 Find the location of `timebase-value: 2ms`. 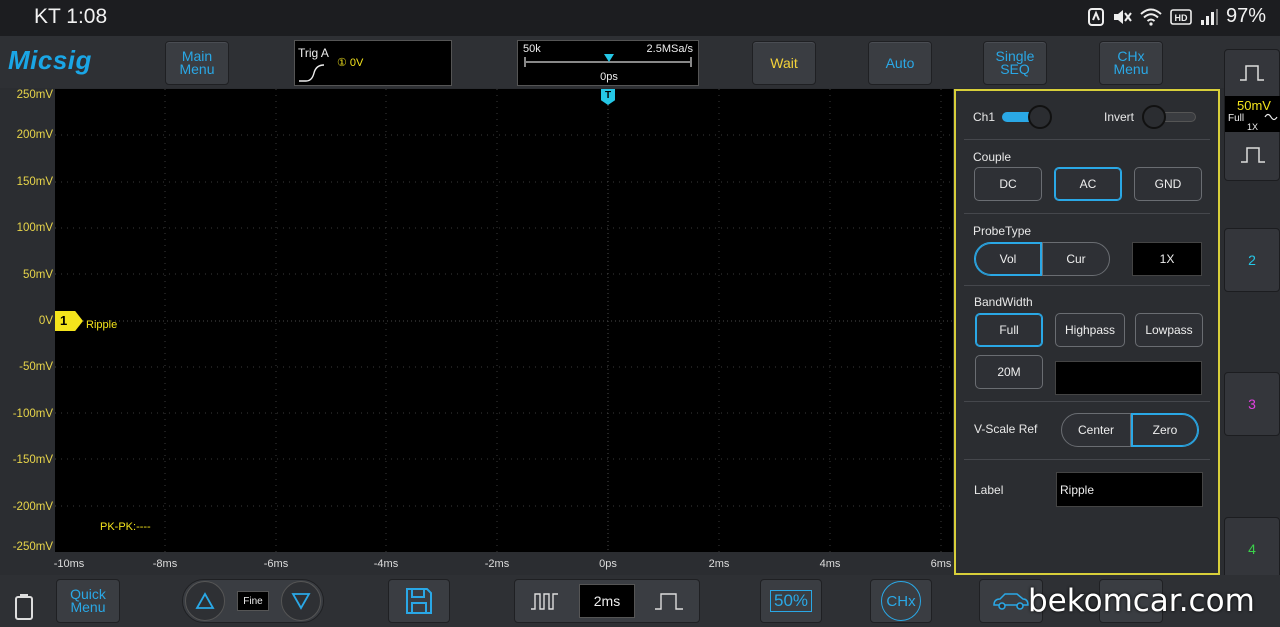

timebase-value: 2ms is located at coordinates (607, 601).